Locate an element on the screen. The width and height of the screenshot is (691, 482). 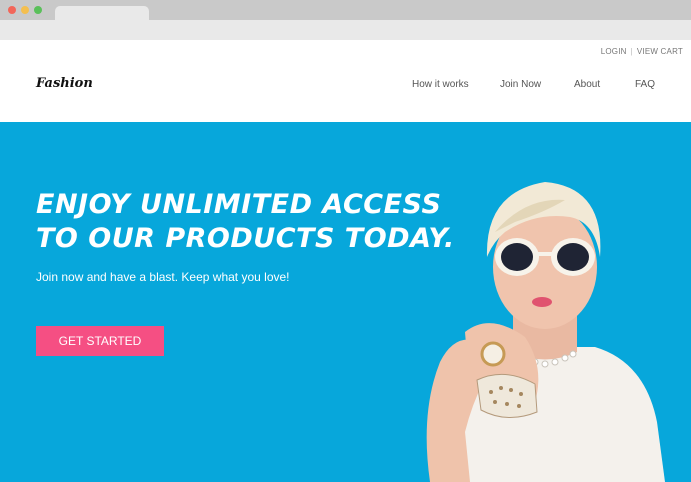
minimize-window-icon is located at coordinates (25, 10).